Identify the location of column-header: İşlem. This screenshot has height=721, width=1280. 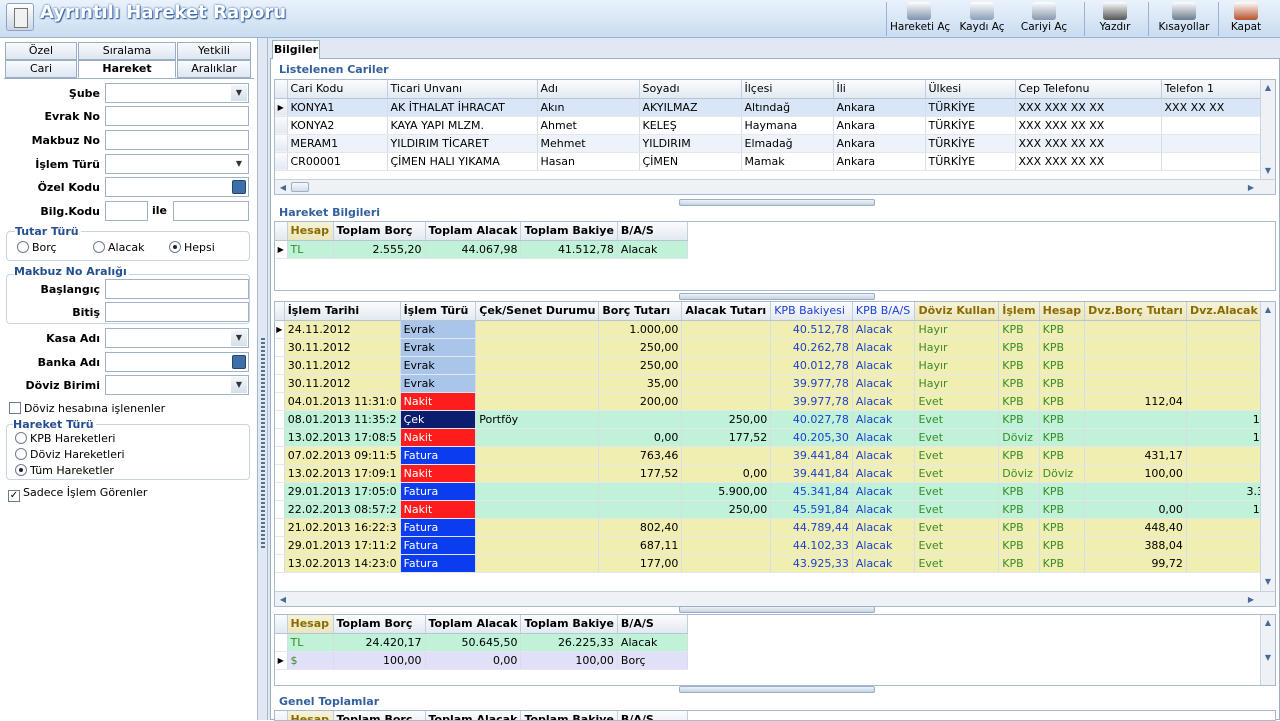
(1019, 311).